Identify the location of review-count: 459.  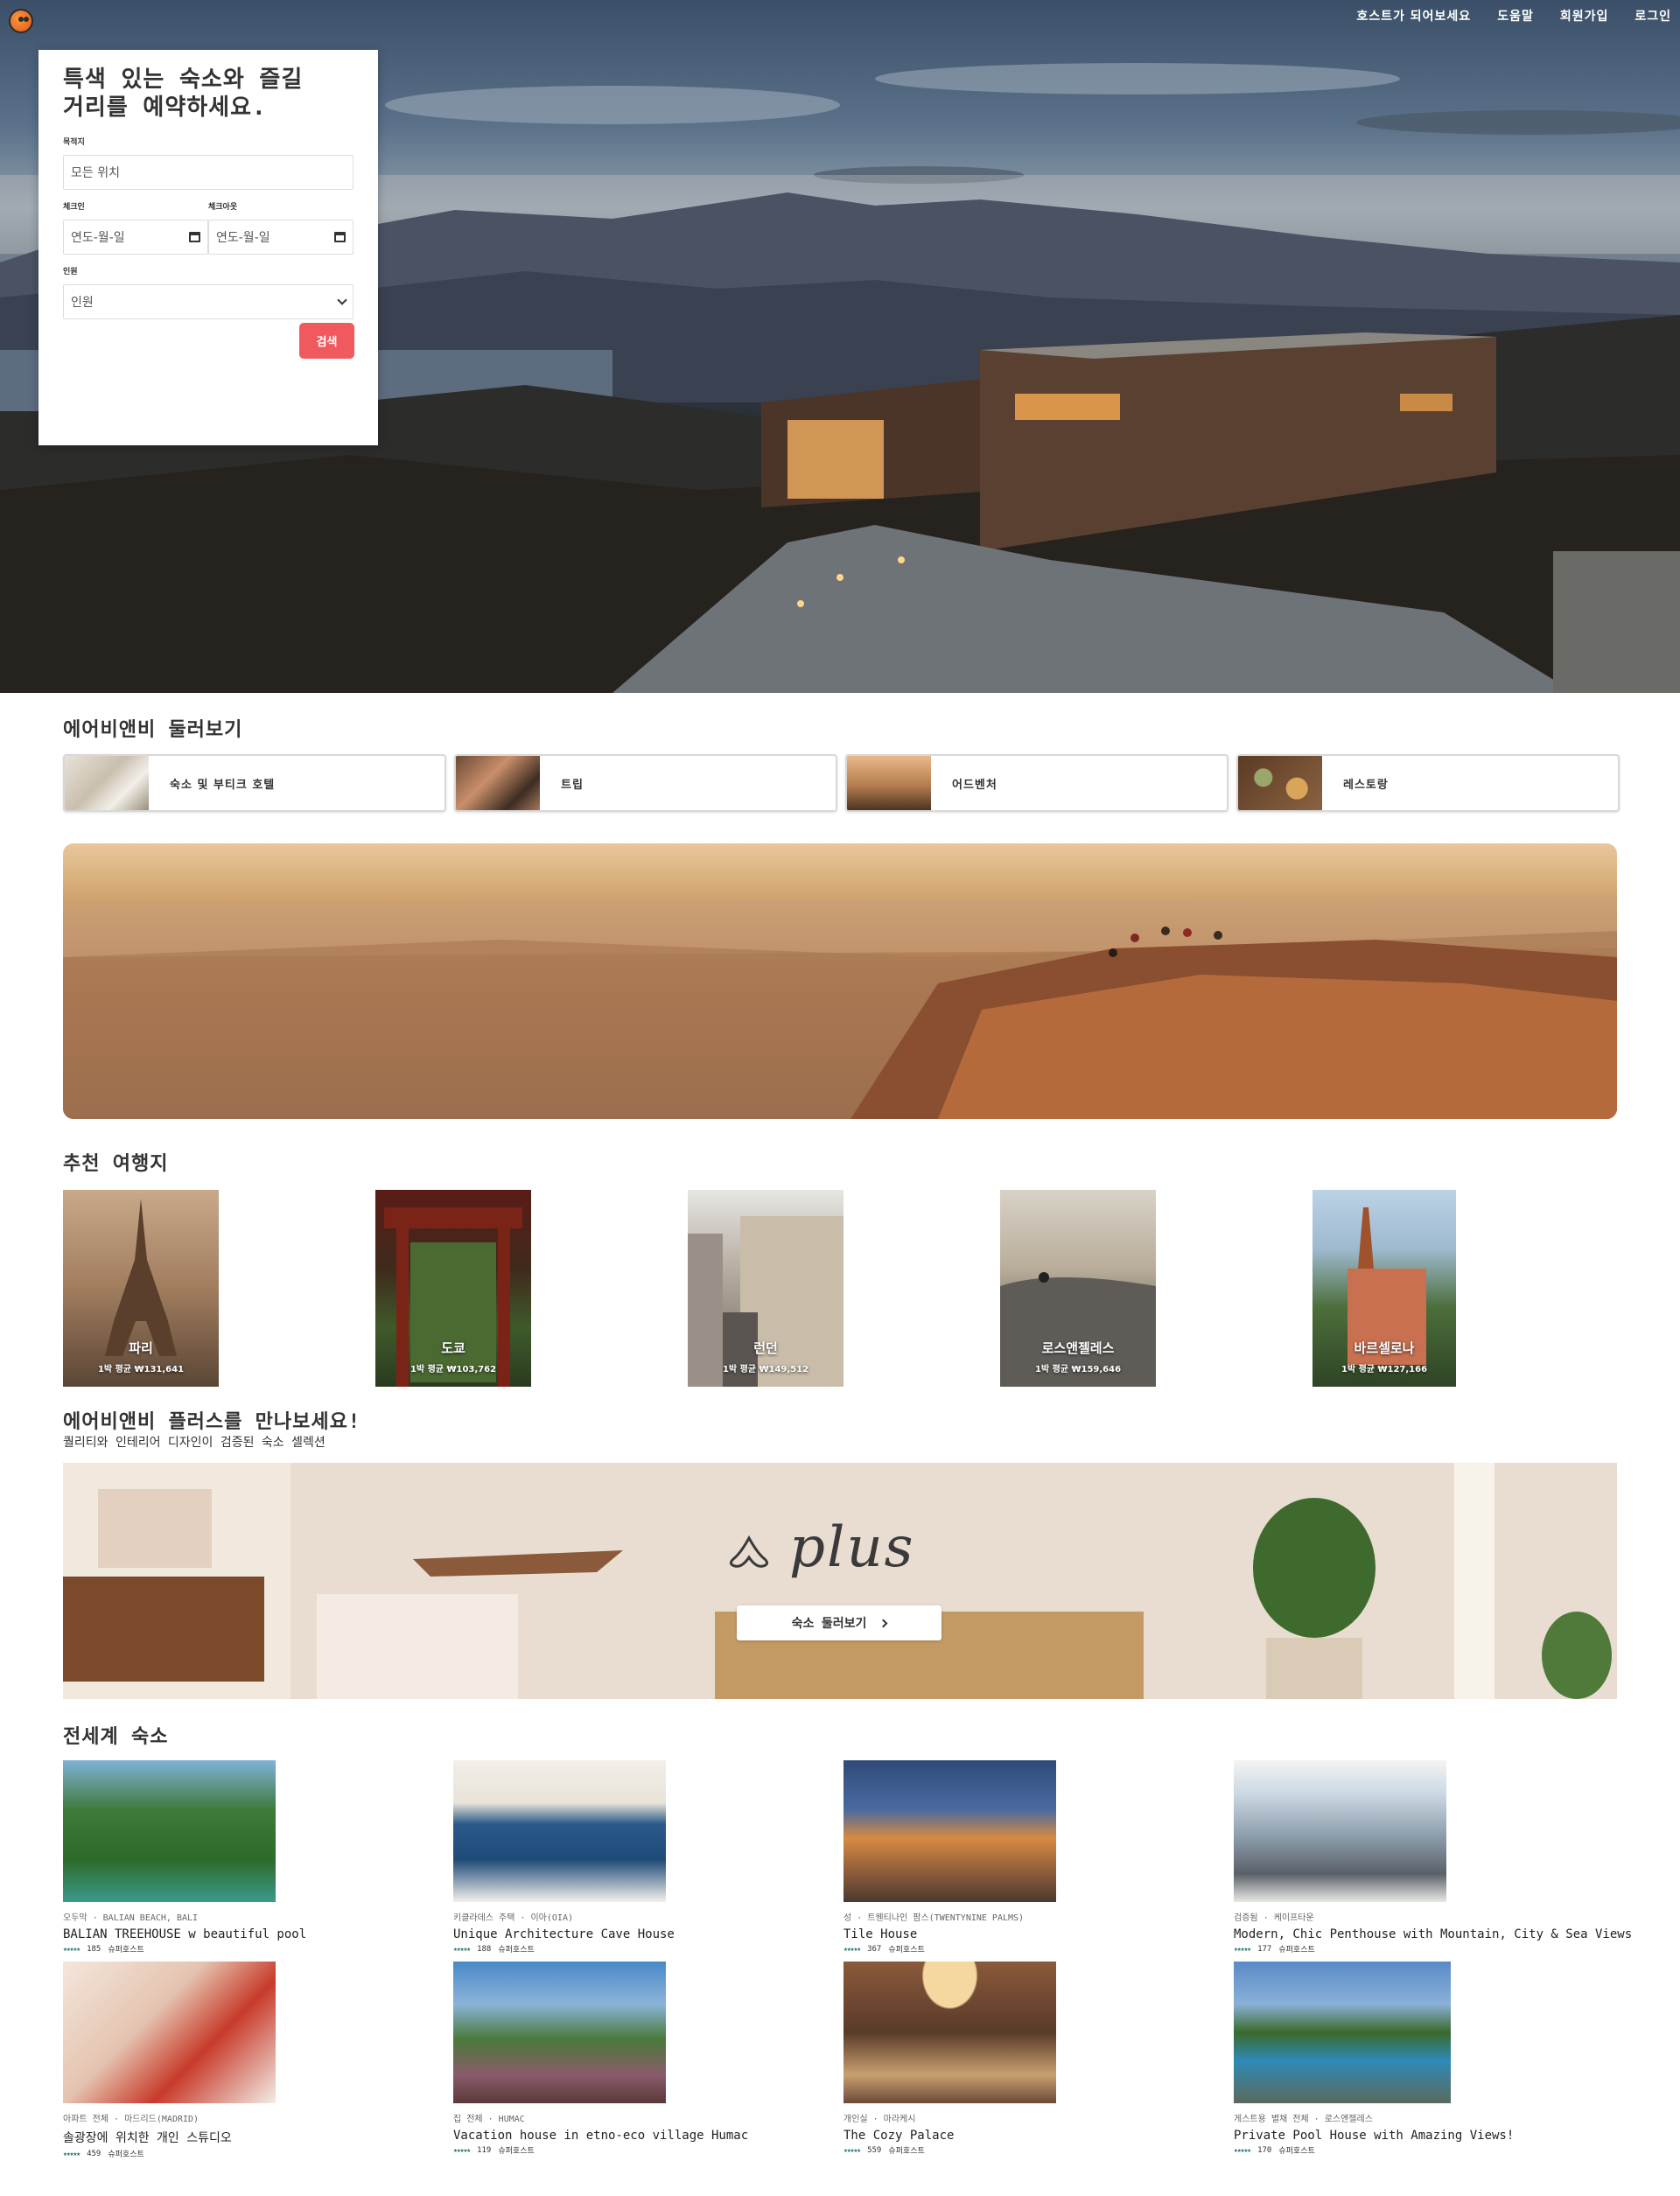
(94, 2153).